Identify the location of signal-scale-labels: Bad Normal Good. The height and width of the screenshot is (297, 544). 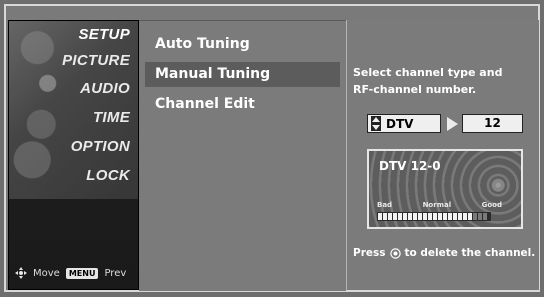
(439, 205).